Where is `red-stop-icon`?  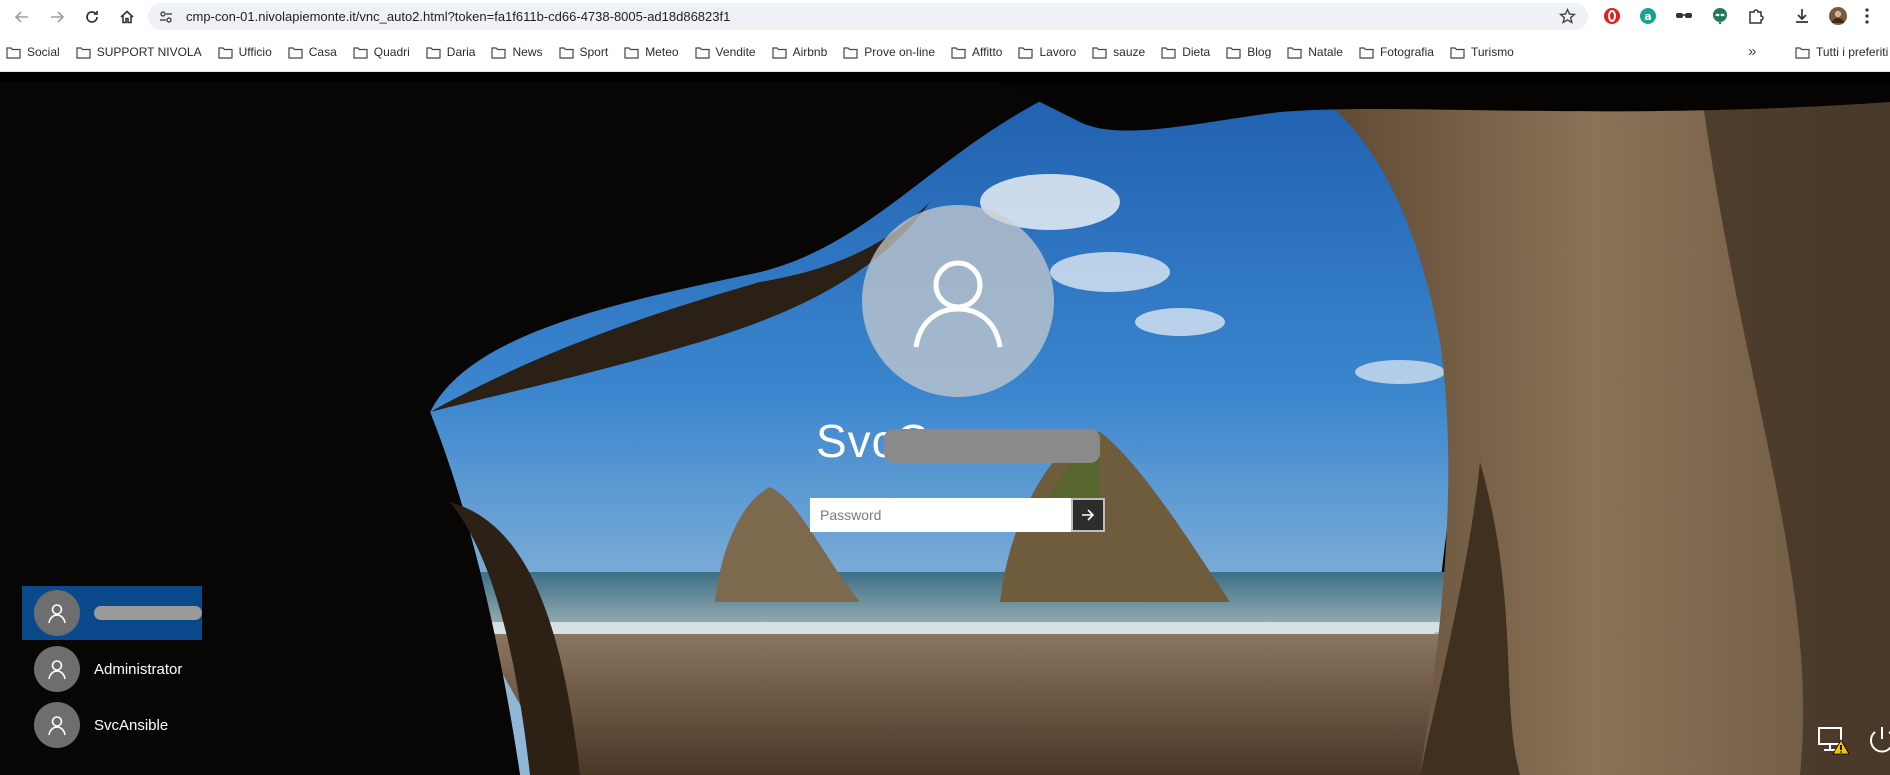
red-stop-icon is located at coordinates (1612, 16).